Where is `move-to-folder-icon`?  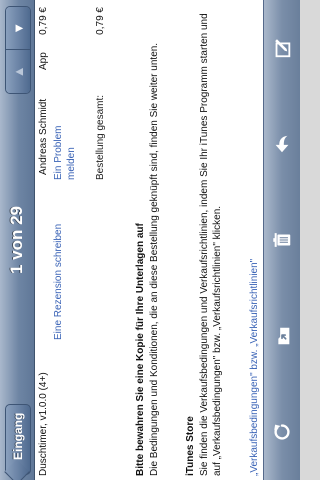 move-to-folder-icon is located at coordinates (284, 336).